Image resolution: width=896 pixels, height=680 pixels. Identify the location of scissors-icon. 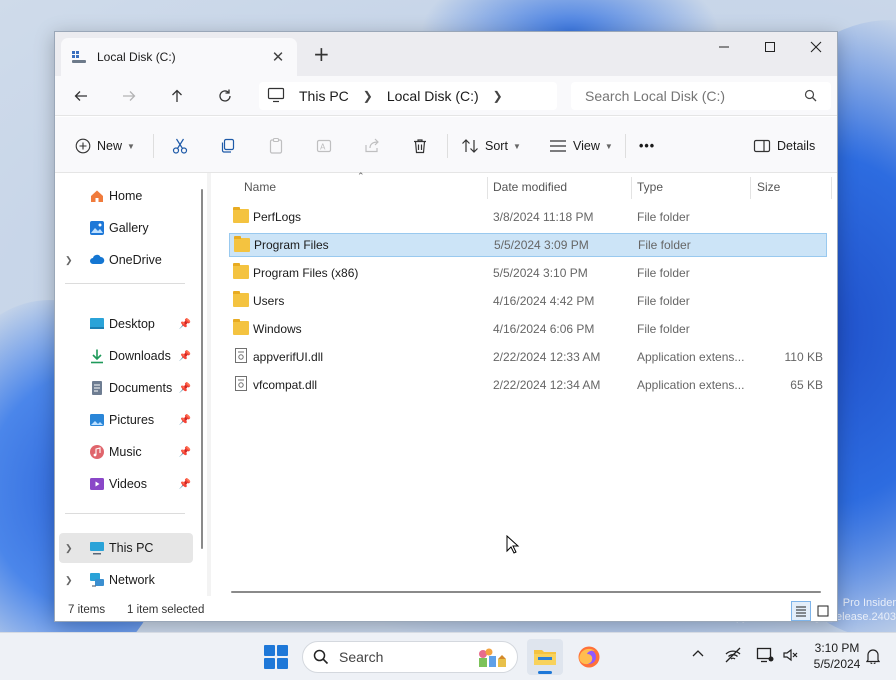
(180, 146).